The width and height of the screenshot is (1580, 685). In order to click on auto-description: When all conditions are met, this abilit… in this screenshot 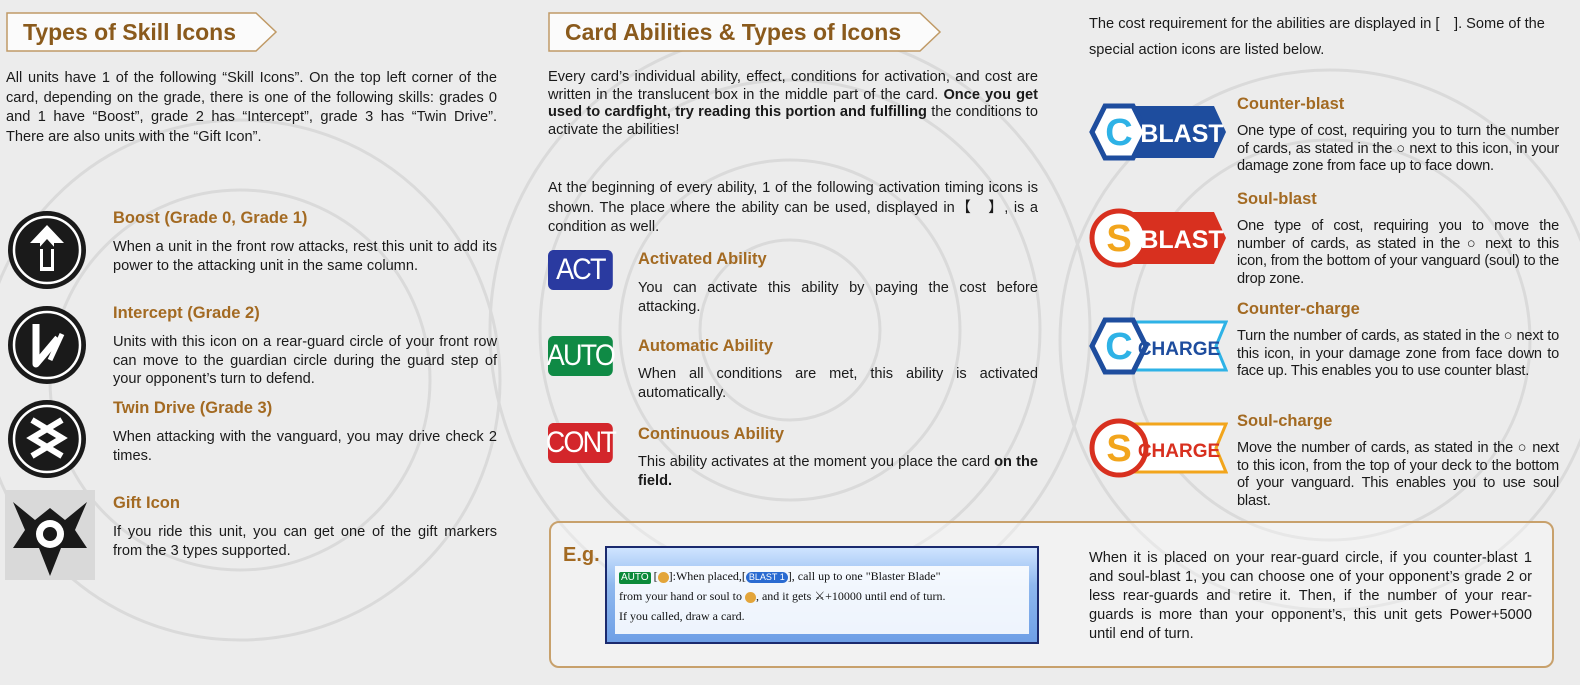, I will do `click(838, 383)`.